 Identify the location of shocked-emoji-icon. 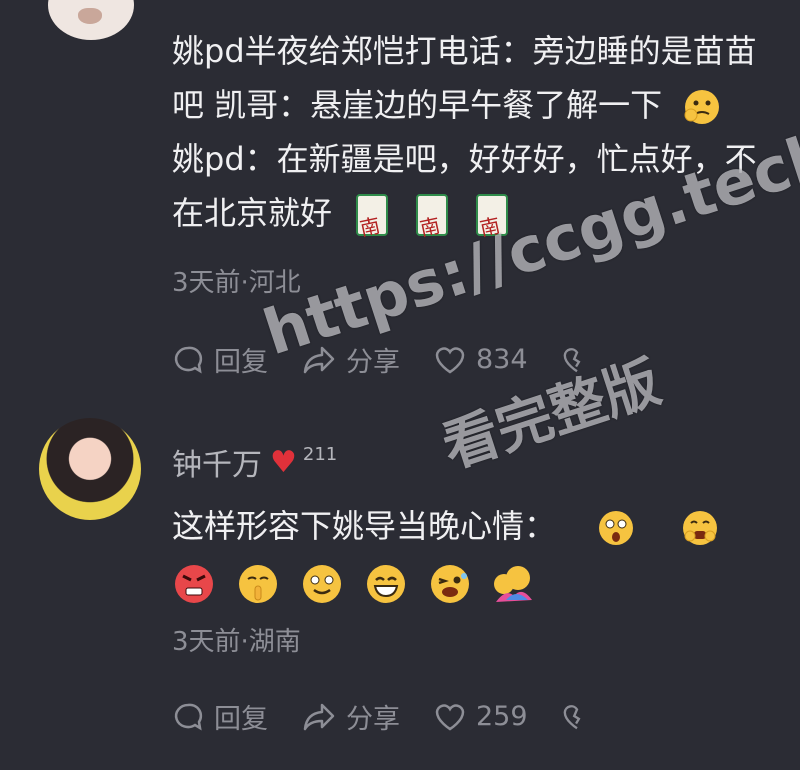
(616, 528).